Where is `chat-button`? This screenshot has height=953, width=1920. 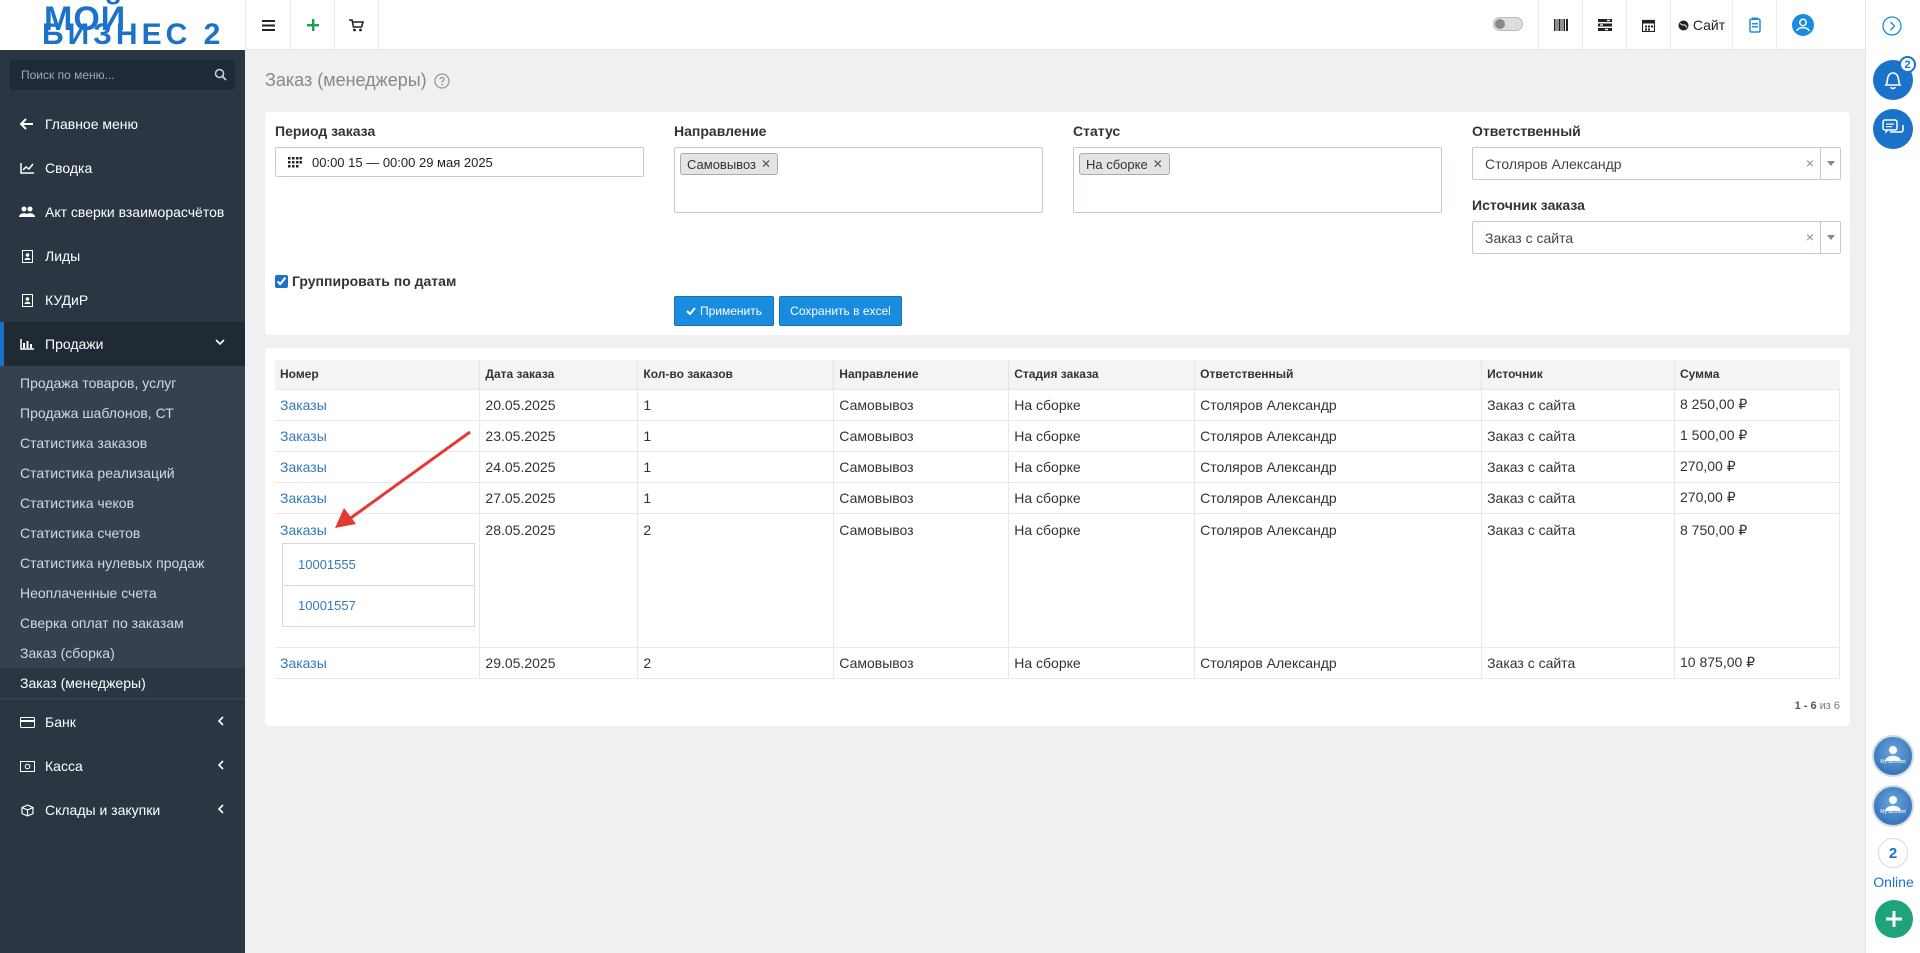
chat-button is located at coordinates (1893, 129).